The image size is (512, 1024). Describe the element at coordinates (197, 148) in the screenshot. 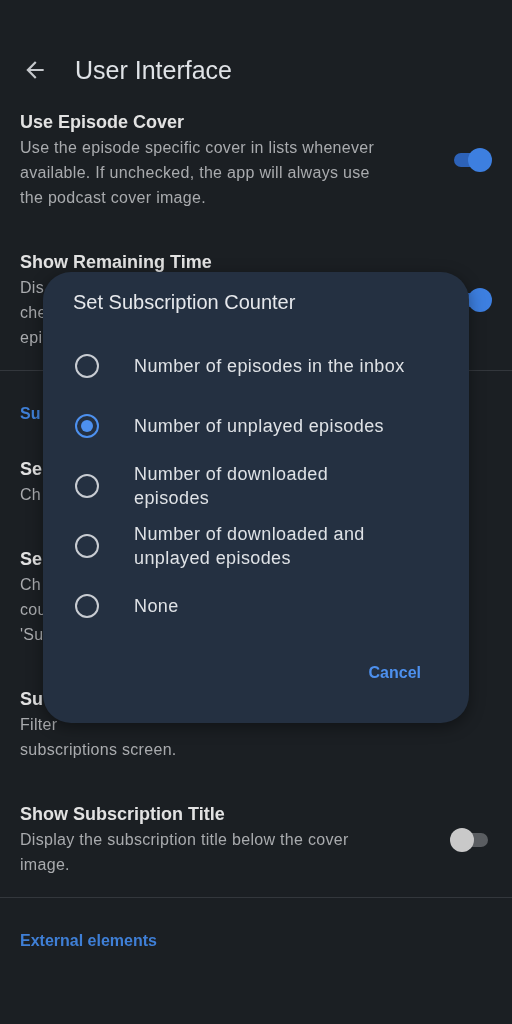

I see `setting-description: Use the episode specific cover in lists whenever` at that location.